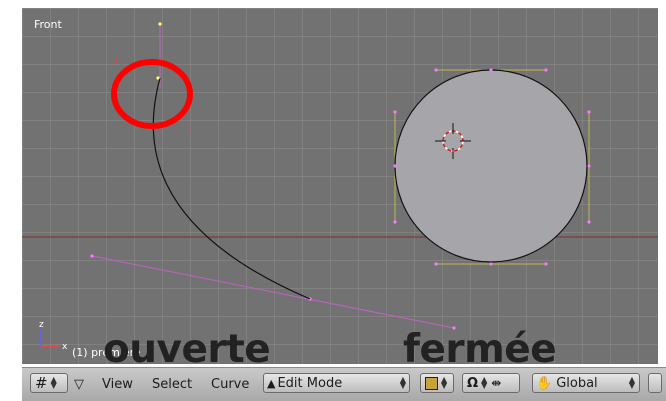 Image resolution: width=666 pixels, height=401 pixels. Describe the element at coordinates (53, 336) in the screenshot. I see `axis-gizmo-icon: z x` at that location.